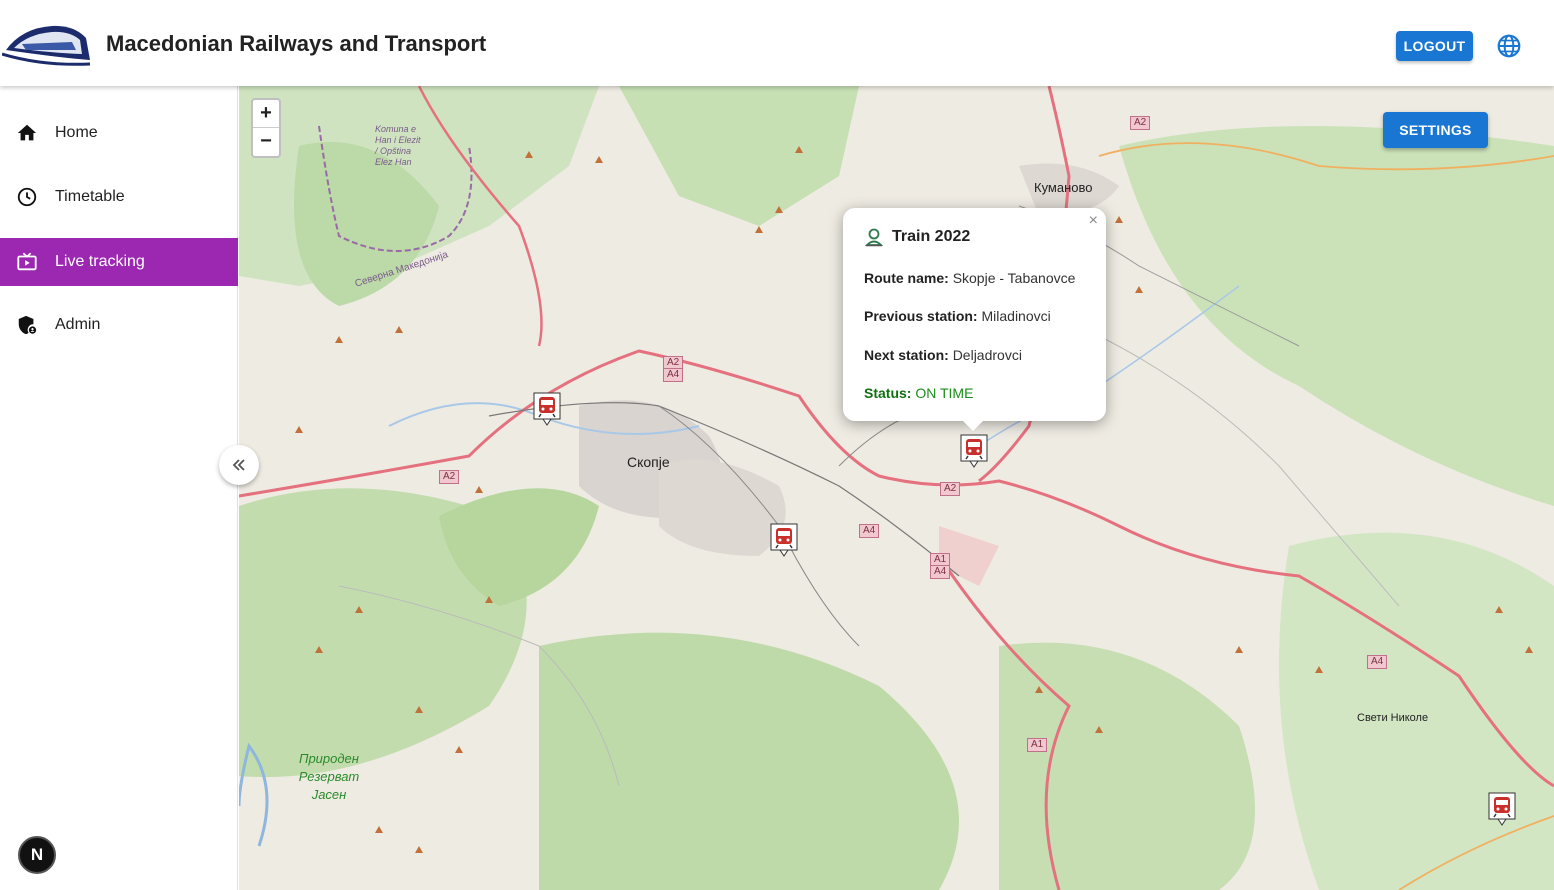 The width and height of the screenshot is (1554, 890). Describe the element at coordinates (921, 316) in the screenshot. I see `previous-station-label: Previous station:` at that location.